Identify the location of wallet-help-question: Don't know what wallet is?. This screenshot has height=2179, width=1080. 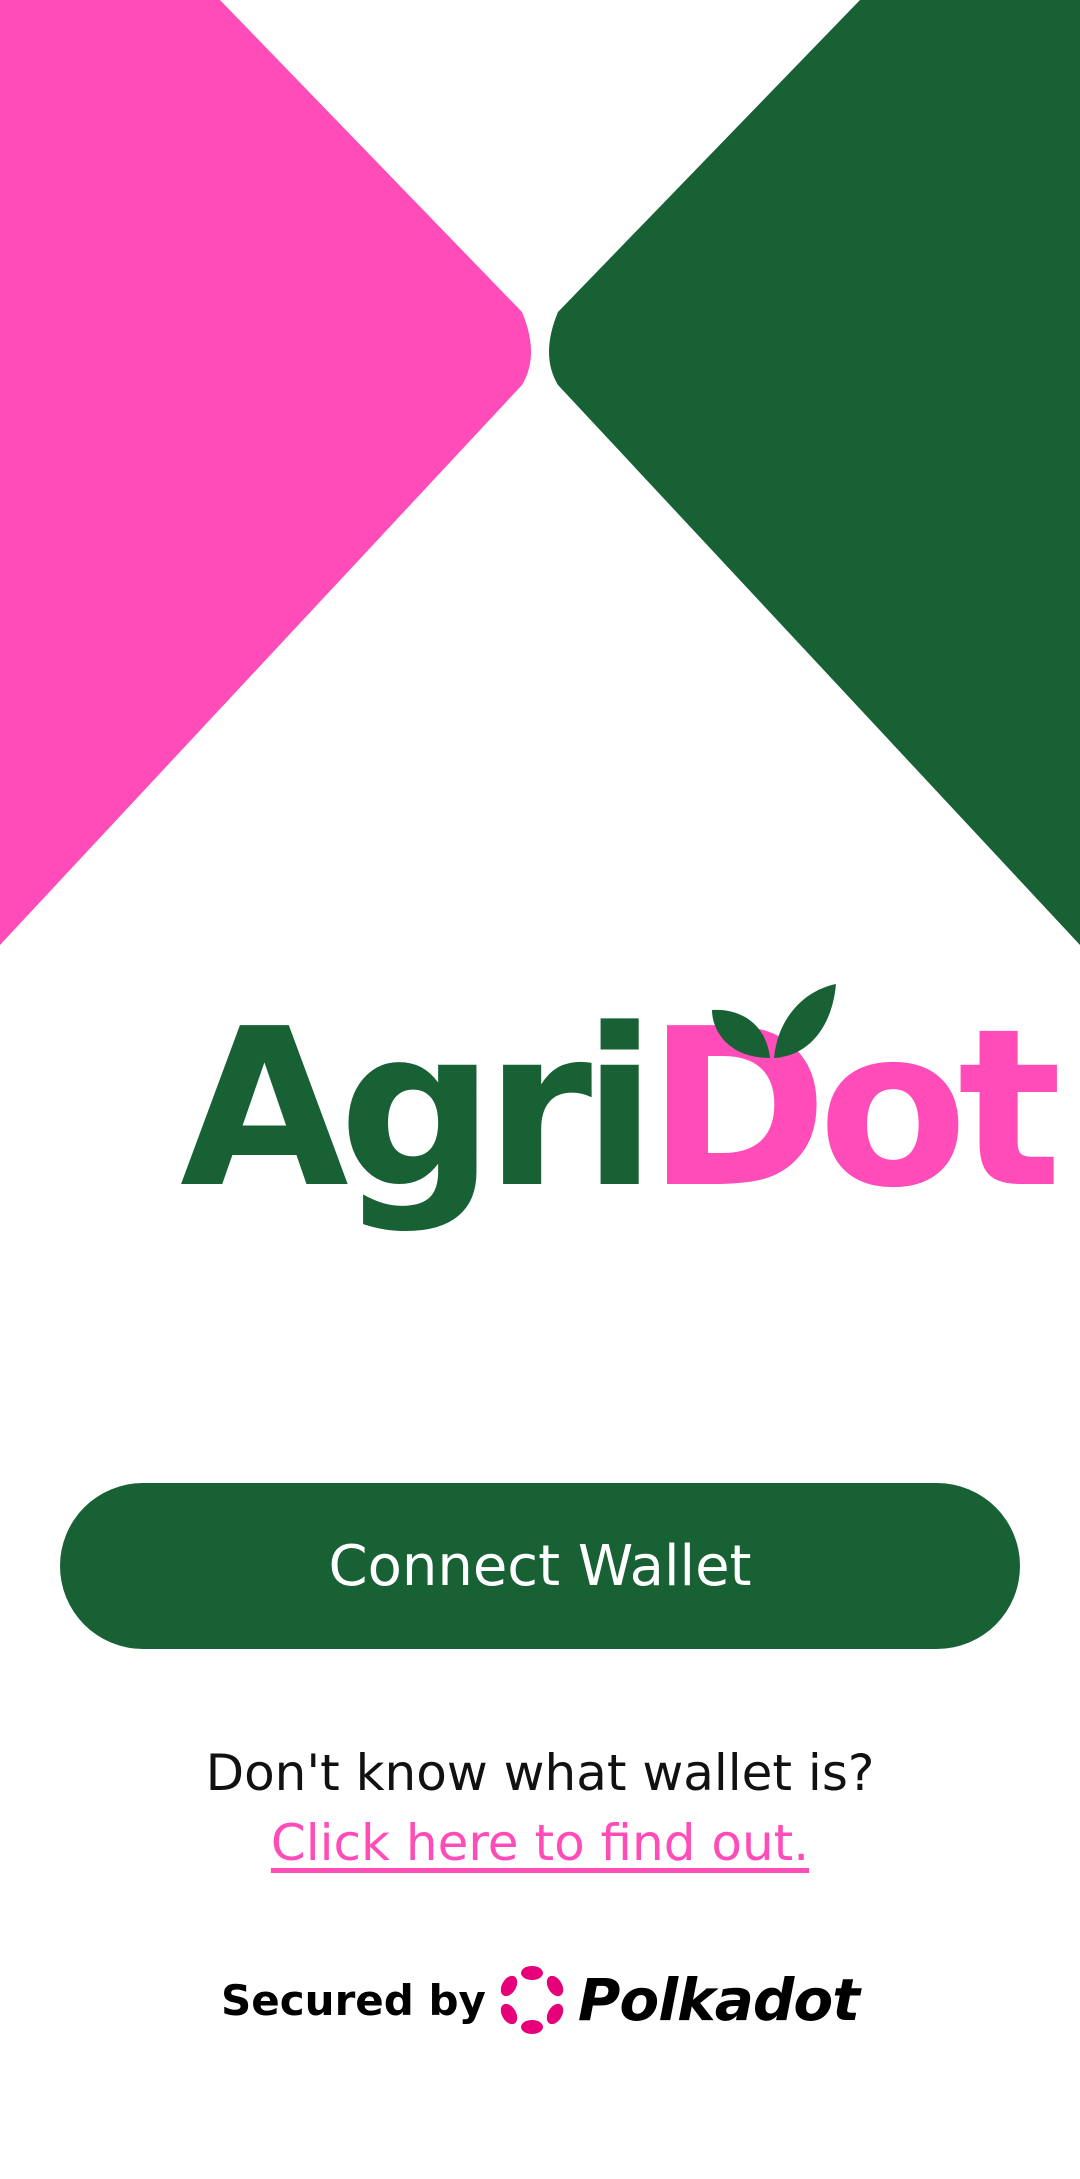
(540, 1773).